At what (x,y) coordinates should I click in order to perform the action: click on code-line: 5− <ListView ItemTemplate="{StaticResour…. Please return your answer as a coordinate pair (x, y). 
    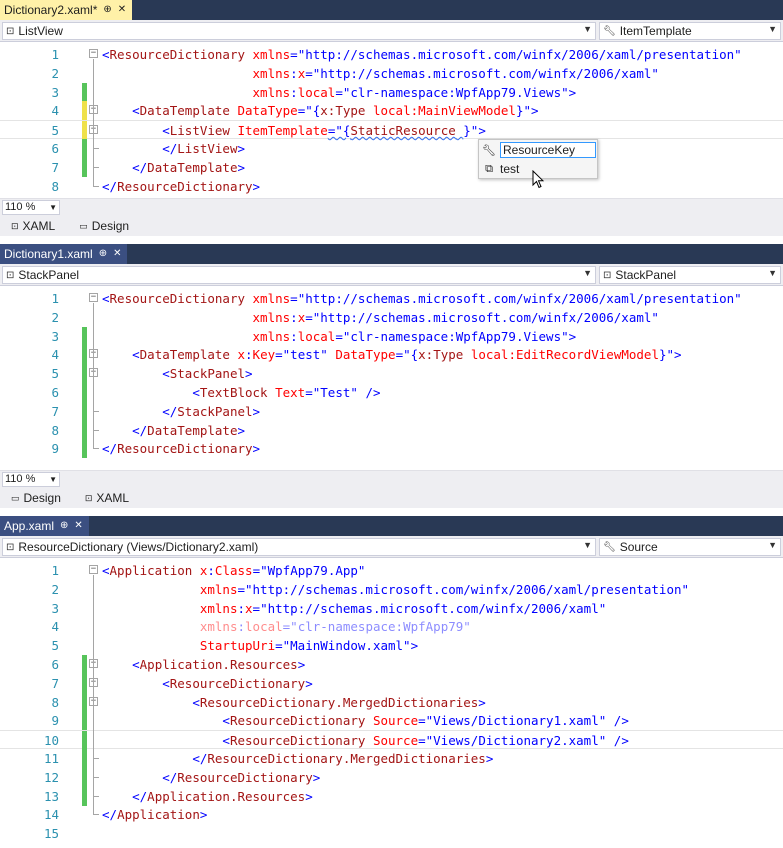
    Looking at the image, I should click on (391, 130).